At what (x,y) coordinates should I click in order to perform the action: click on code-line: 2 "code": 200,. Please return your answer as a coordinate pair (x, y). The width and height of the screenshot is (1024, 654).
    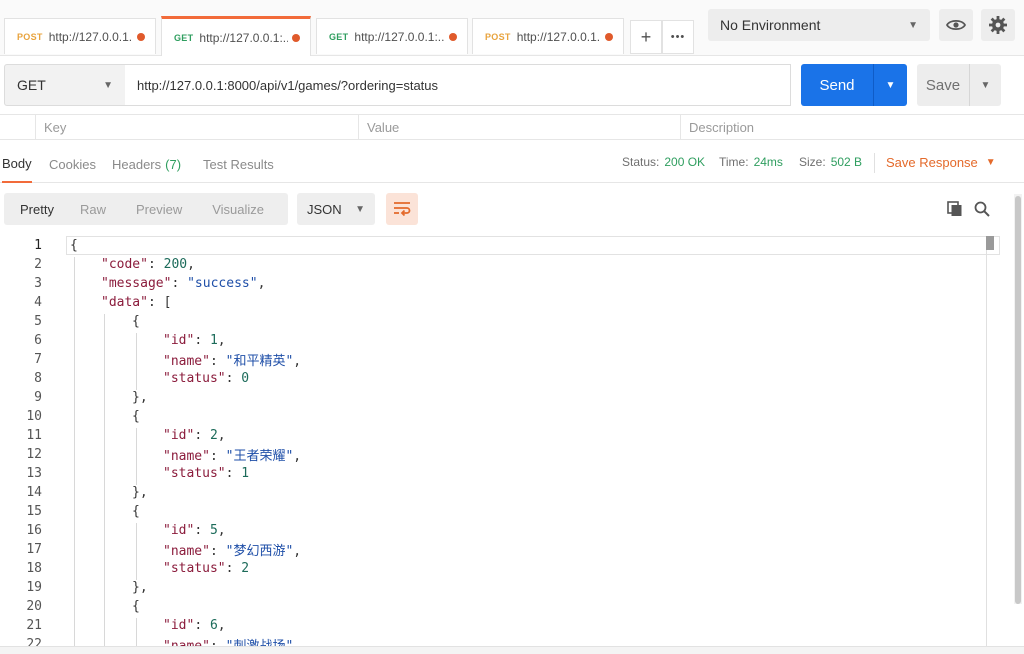
    Looking at the image, I should click on (500, 264).